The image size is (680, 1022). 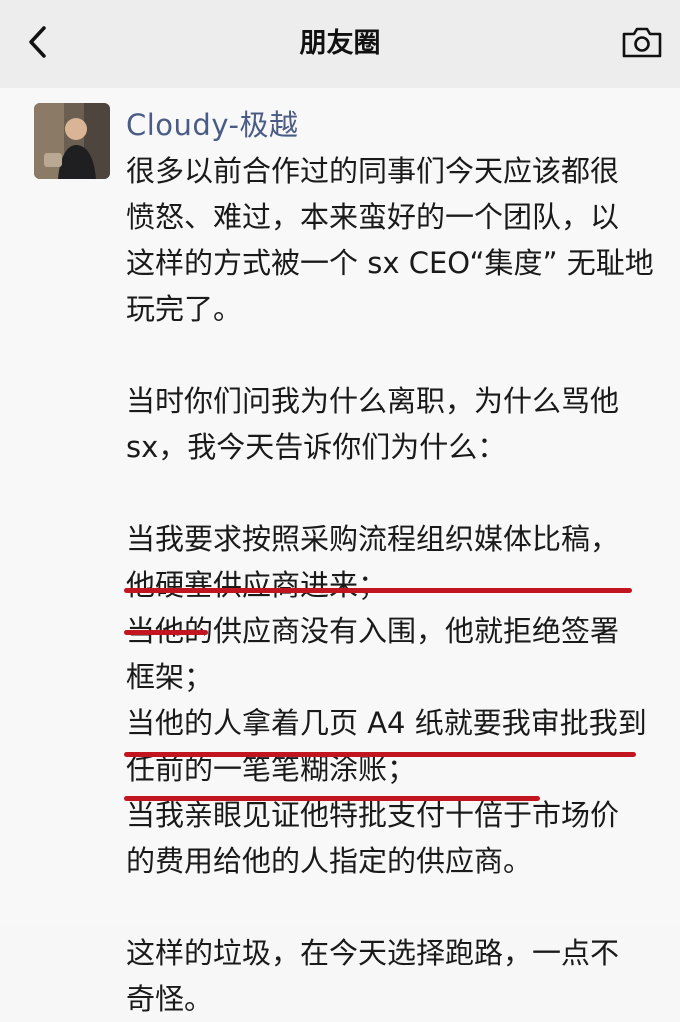 I want to click on post-line: 当时你们问我为什么离职，为什么骂他, so click(x=373, y=401).